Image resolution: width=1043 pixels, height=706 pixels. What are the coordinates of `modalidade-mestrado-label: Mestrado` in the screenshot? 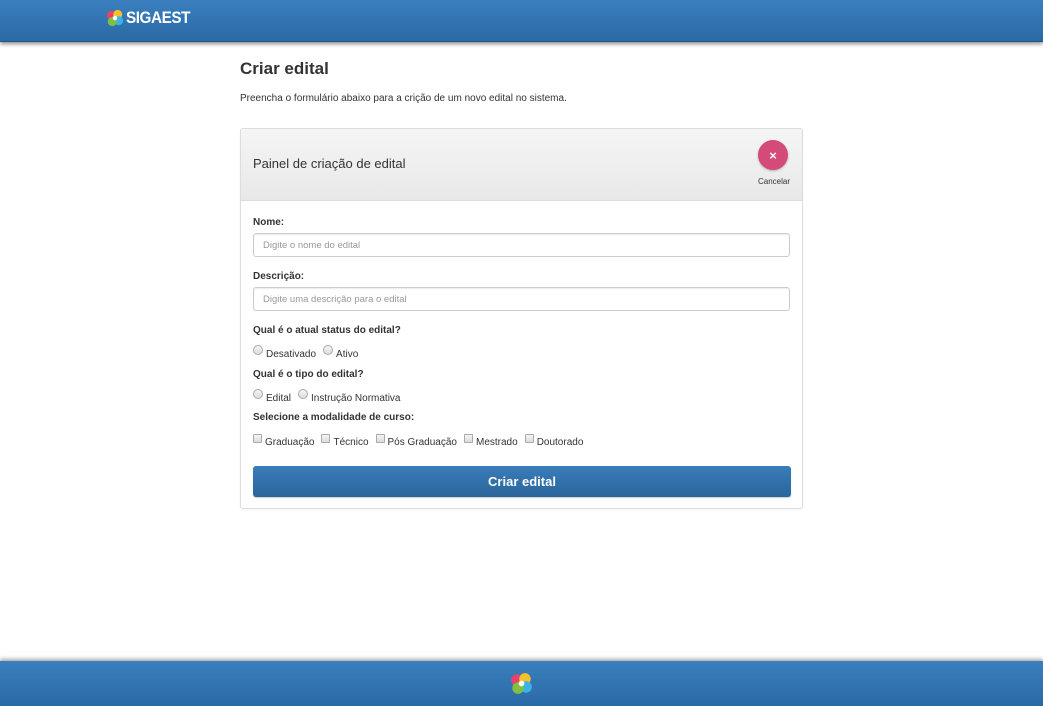 It's located at (497, 442).